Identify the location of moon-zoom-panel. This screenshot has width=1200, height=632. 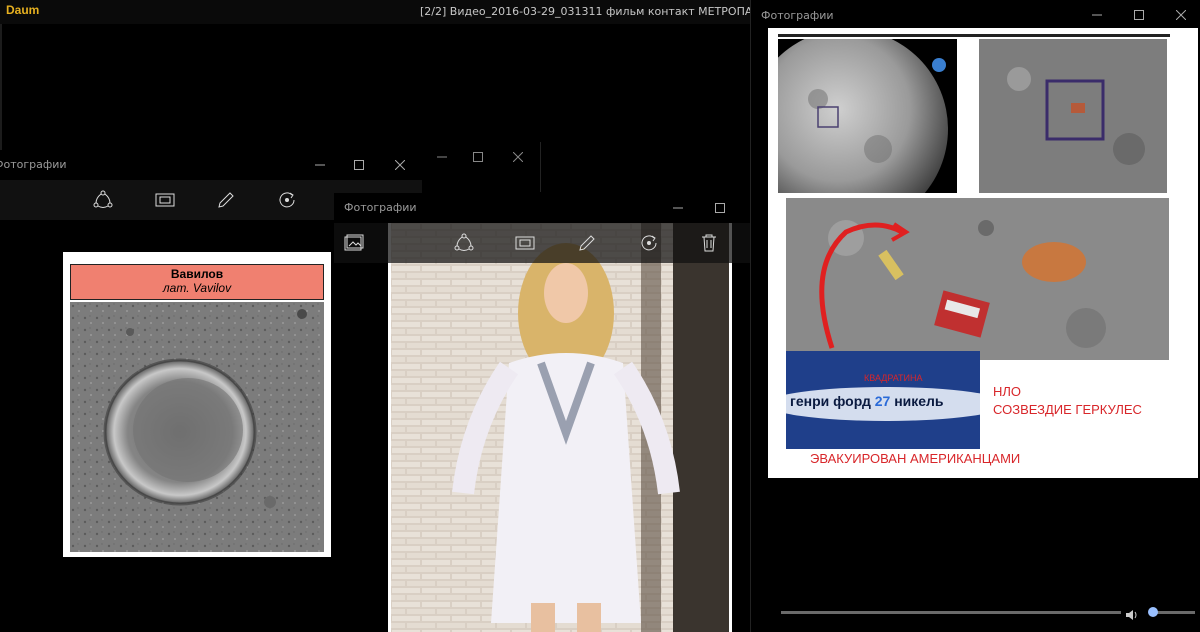
(1073, 116).